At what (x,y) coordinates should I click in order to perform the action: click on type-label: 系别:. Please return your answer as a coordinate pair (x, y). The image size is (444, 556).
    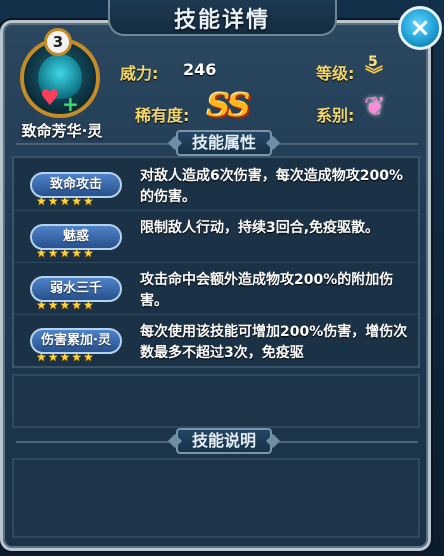
    Looking at the image, I should click on (335, 115).